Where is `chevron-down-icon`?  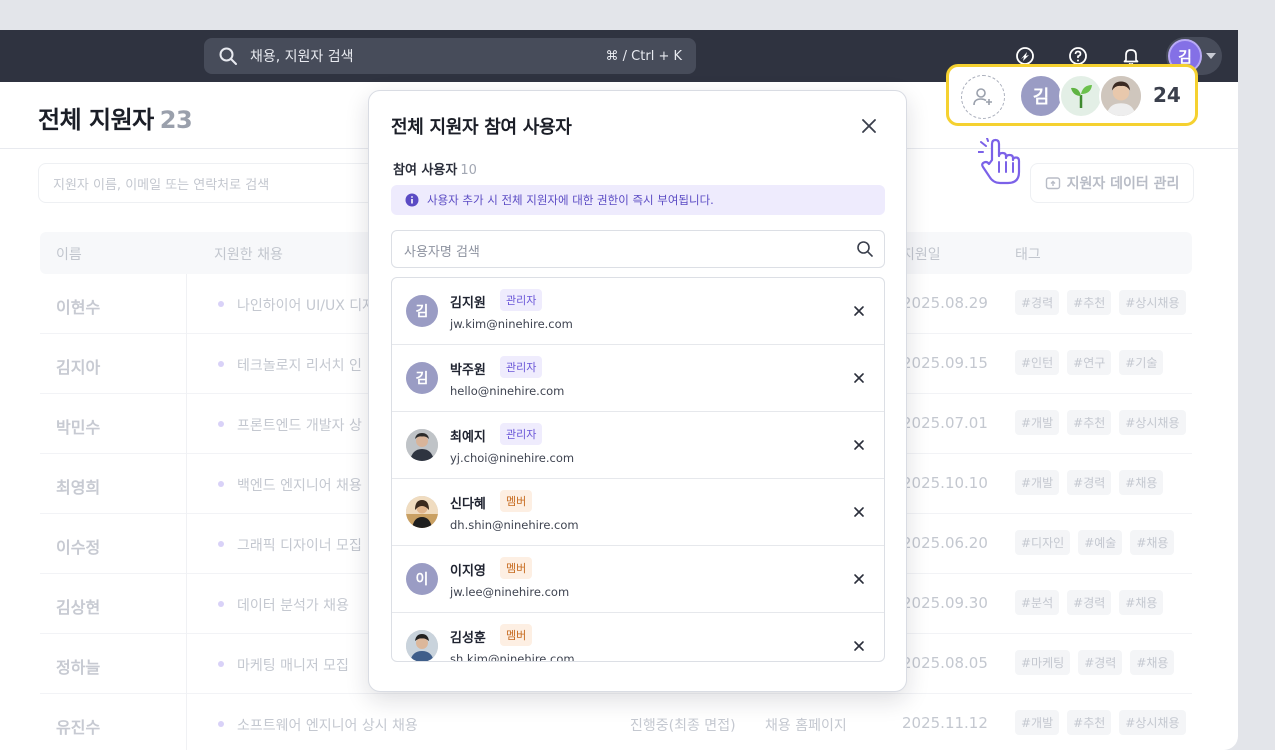 chevron-down-icon is located at coordinates (1211, 56).